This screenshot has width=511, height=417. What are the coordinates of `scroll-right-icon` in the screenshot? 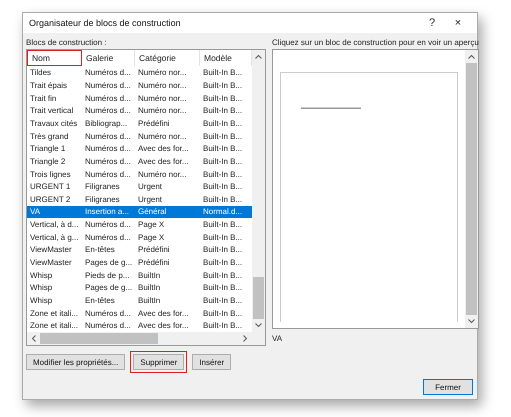 It's located at (245, 338).